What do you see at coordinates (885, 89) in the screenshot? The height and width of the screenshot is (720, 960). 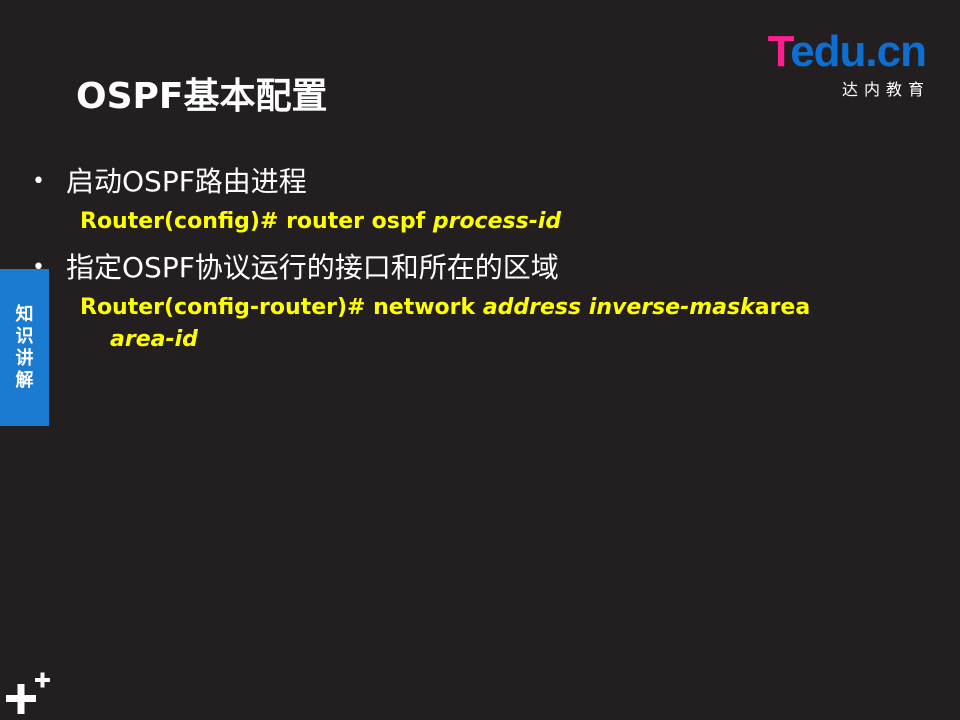 I see `logo-subtitle: 达内教育` at bounding box center [885, 89].